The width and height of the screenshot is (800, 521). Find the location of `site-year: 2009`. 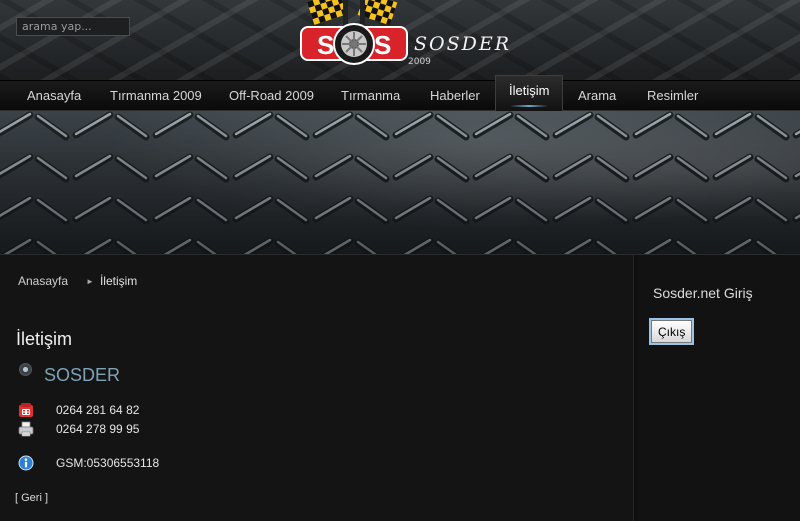

site-year: 2009 is located at coordinates (419, 62).